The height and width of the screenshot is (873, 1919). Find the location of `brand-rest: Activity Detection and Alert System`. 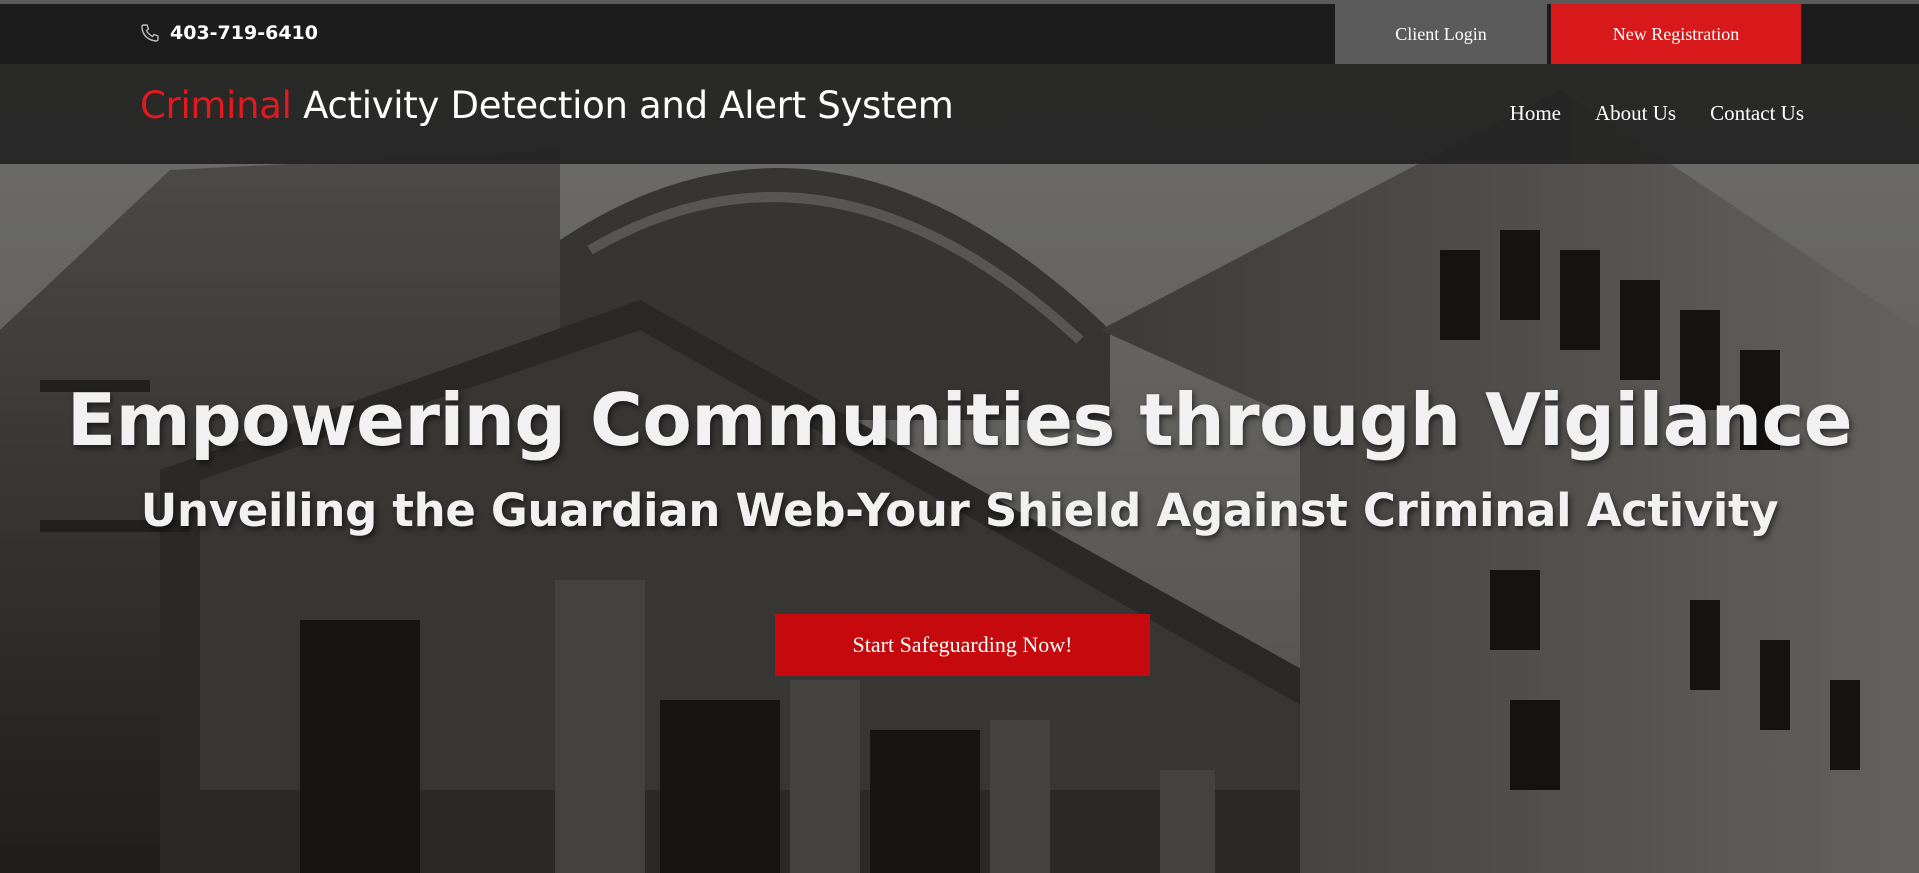

brand-rest: Activity Detection and Alert System is located at coordinates (622, 105).